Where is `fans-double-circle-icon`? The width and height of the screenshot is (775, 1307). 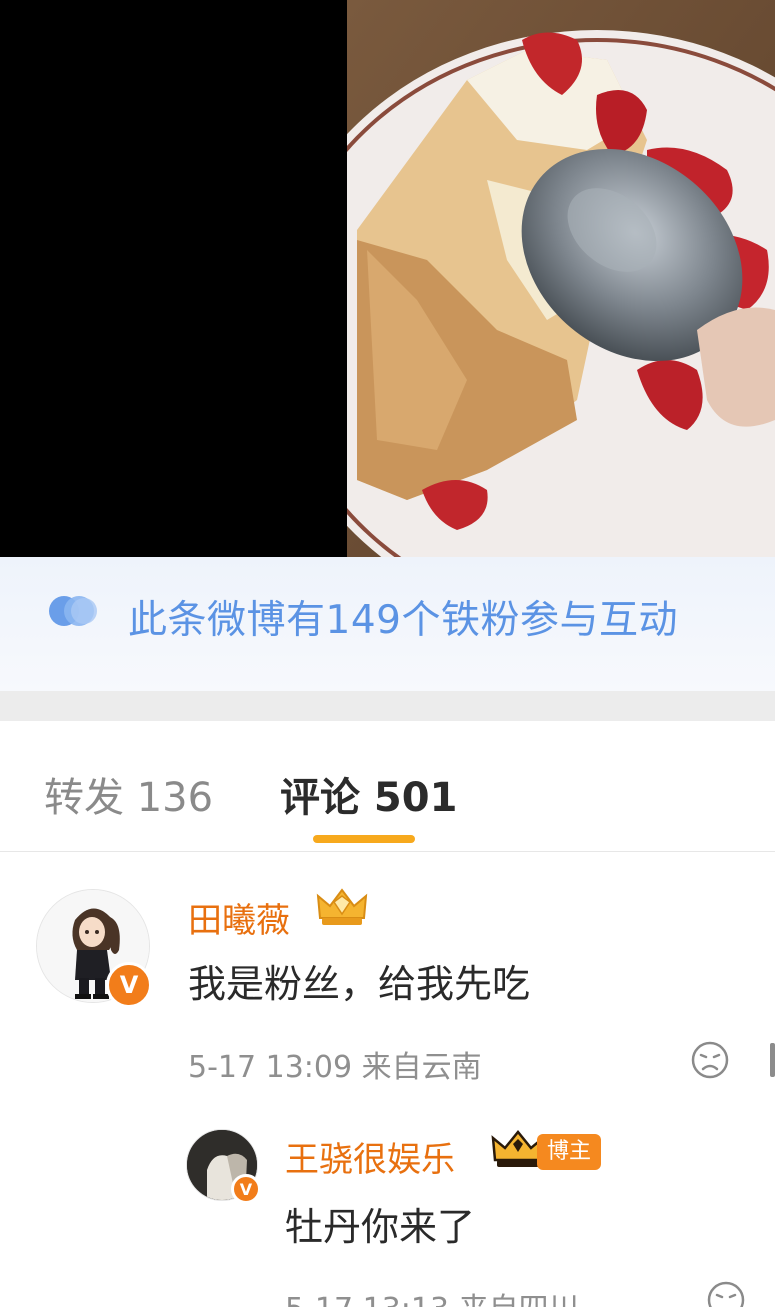 fans-double-circle-icon is located at coordinates (73, 611).